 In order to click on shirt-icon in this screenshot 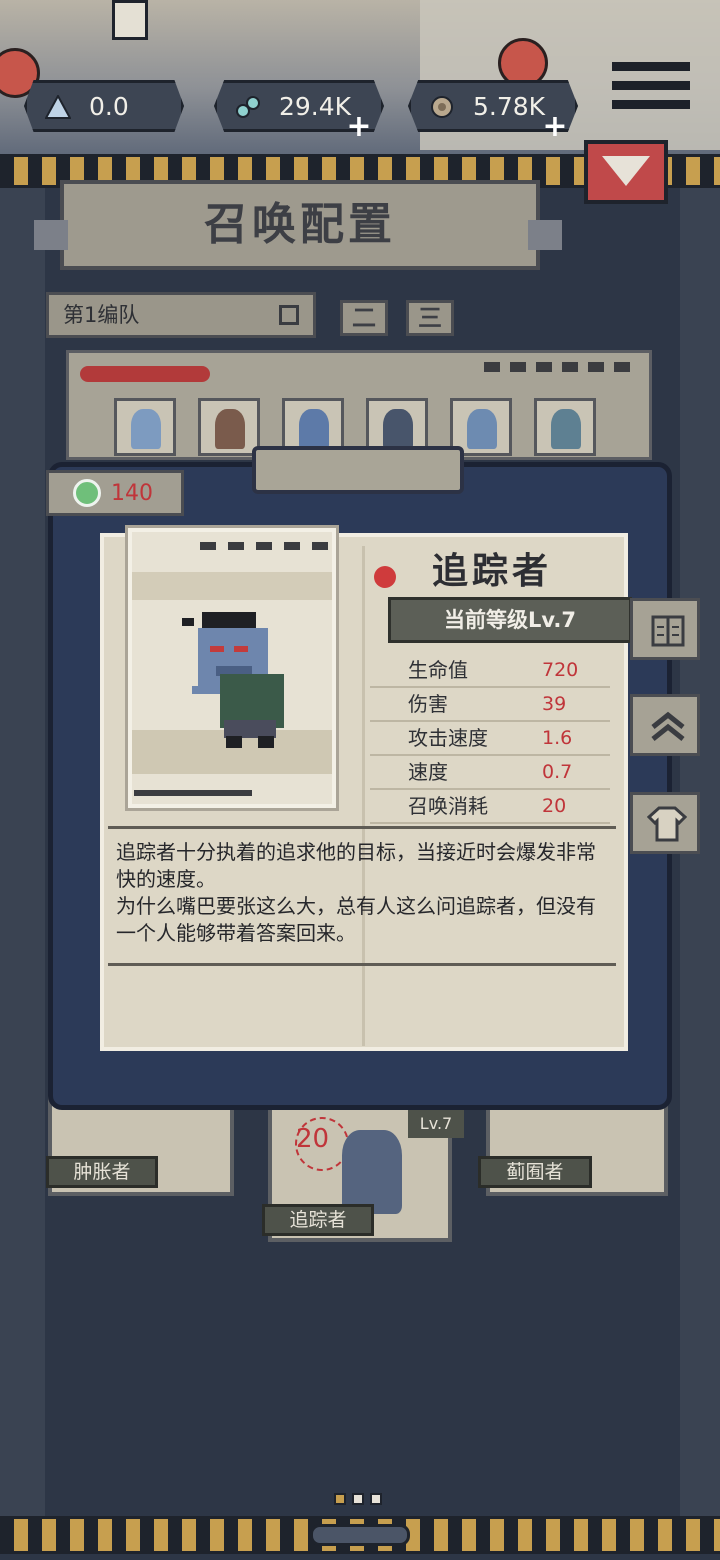, I will do `click(667, 824)`.